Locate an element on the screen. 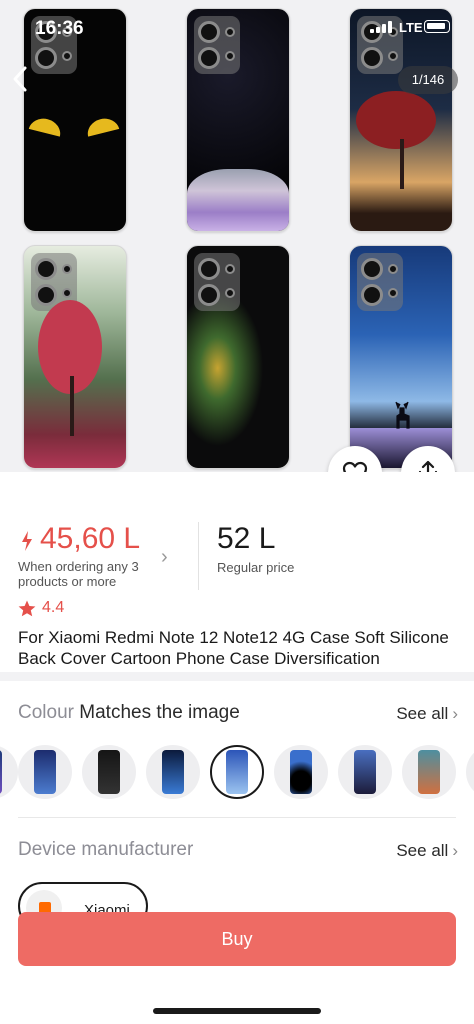 Image resolution: width=474 pixels, height=1024 pixels. case-image-red-tree-night is located at coordinates (401, 120).